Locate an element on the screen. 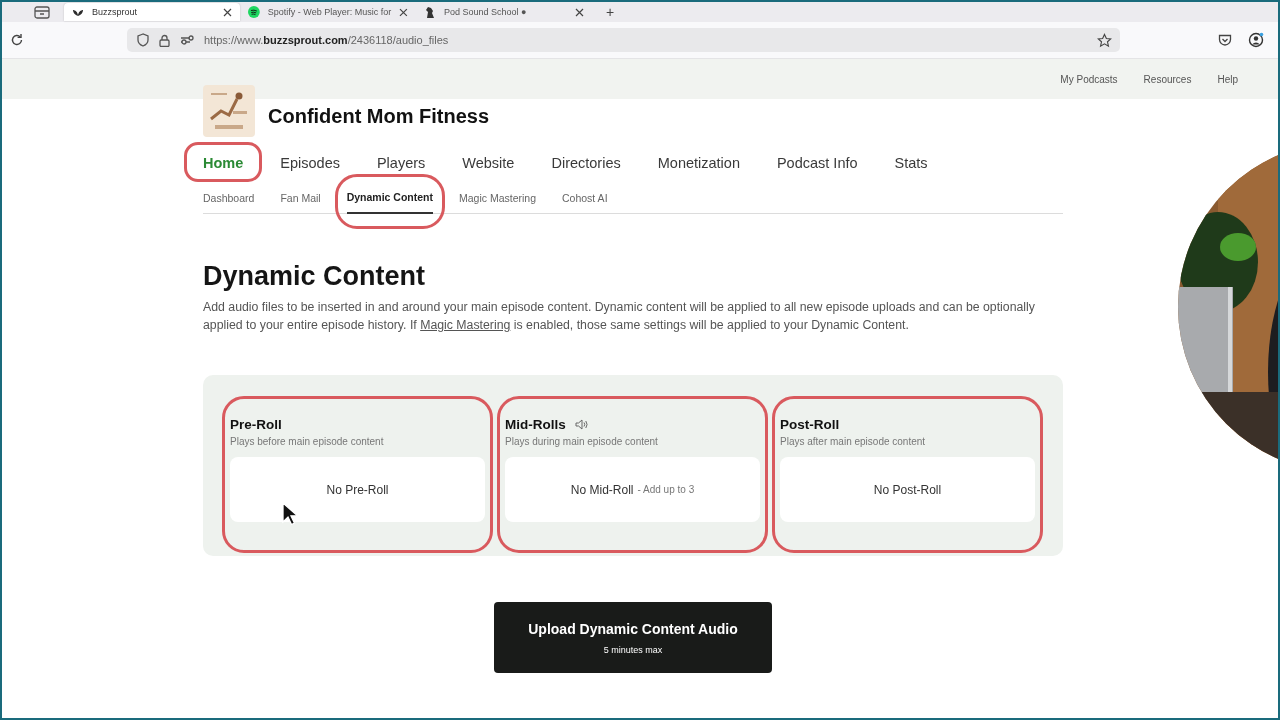 Image resolution: width=1280 pixels, height=720 pixels. lock-icon is located at coordinates (164, 40).